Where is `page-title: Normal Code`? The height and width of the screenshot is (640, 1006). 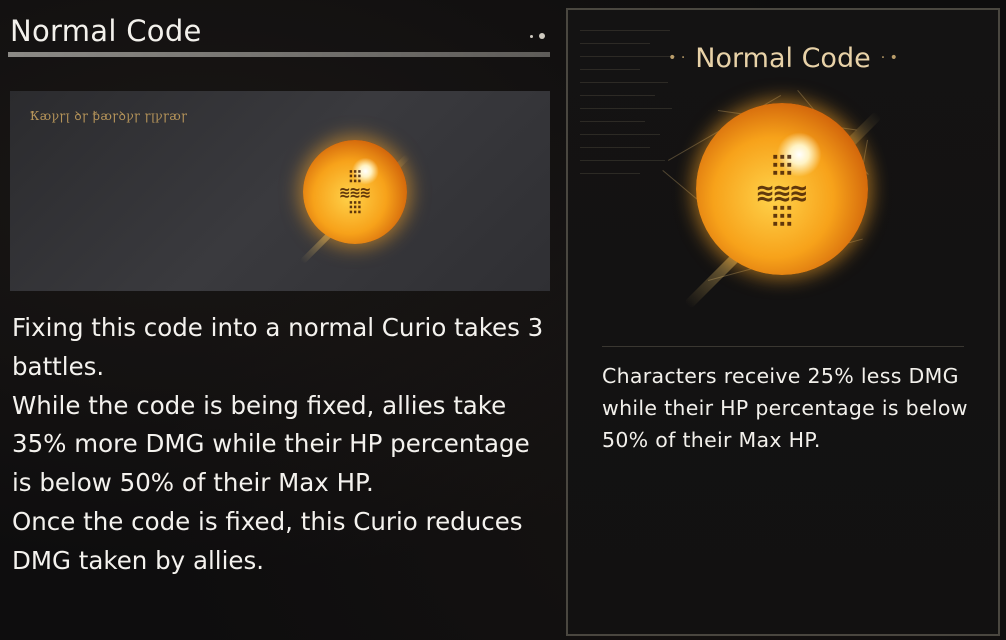 page-title: Normal Code is located at coordinates (106, 31).